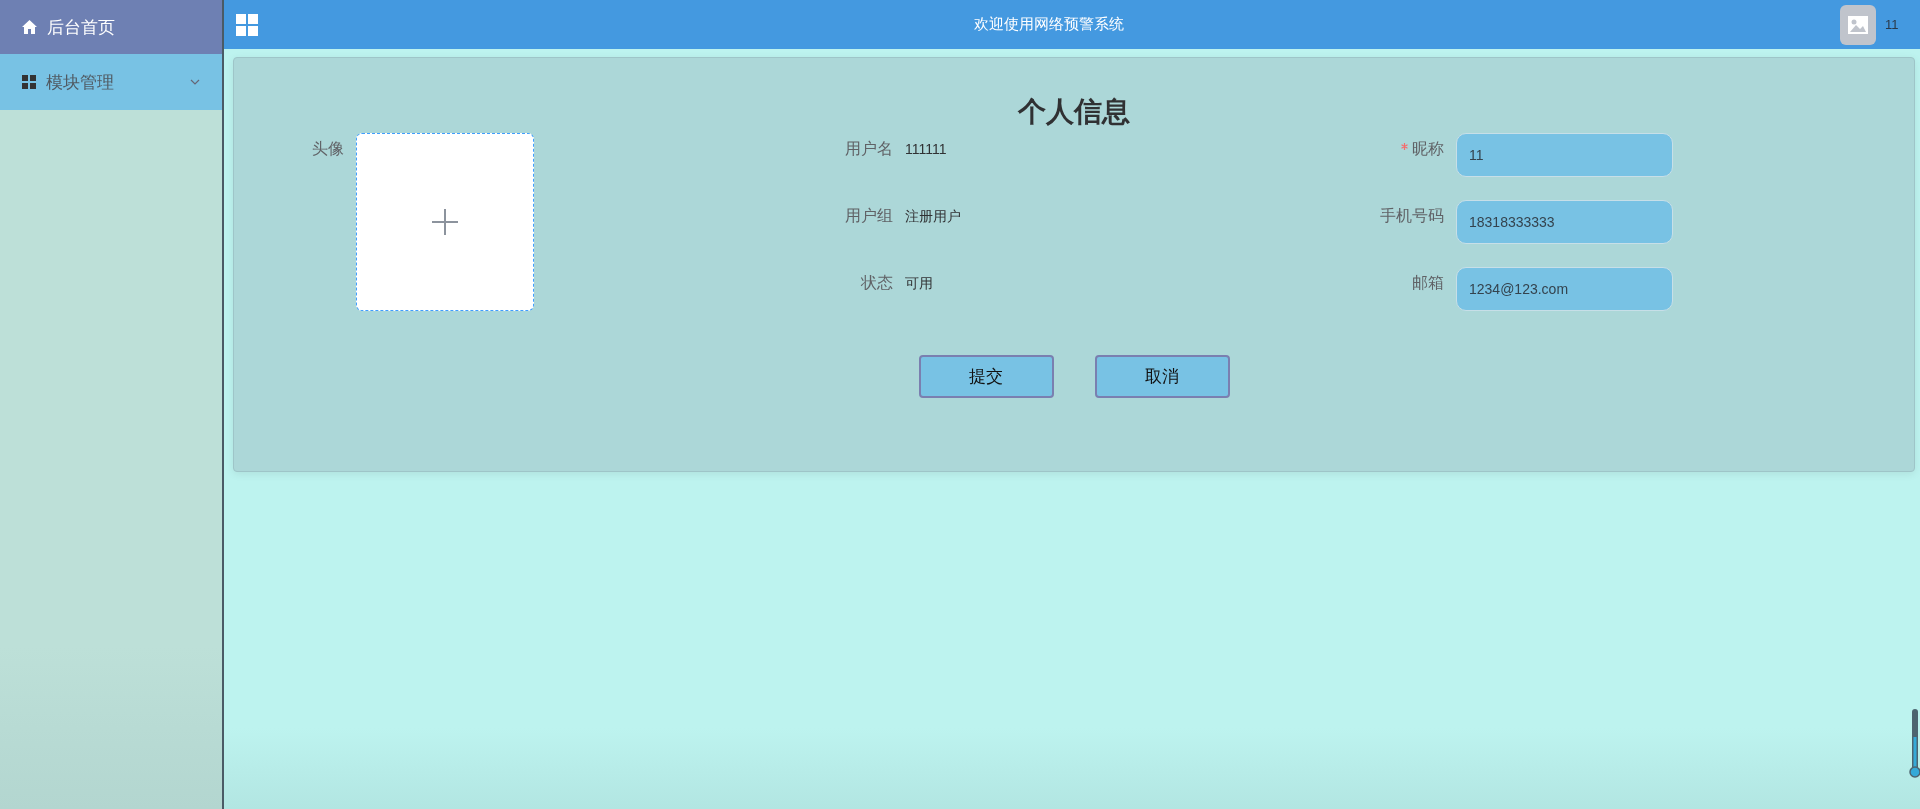 The image size is (1920, 809). What do you see at coordinates (1564, 222) in the screenshot?
I see `input-field: 18318333333` at bounding box center [1564, 222].